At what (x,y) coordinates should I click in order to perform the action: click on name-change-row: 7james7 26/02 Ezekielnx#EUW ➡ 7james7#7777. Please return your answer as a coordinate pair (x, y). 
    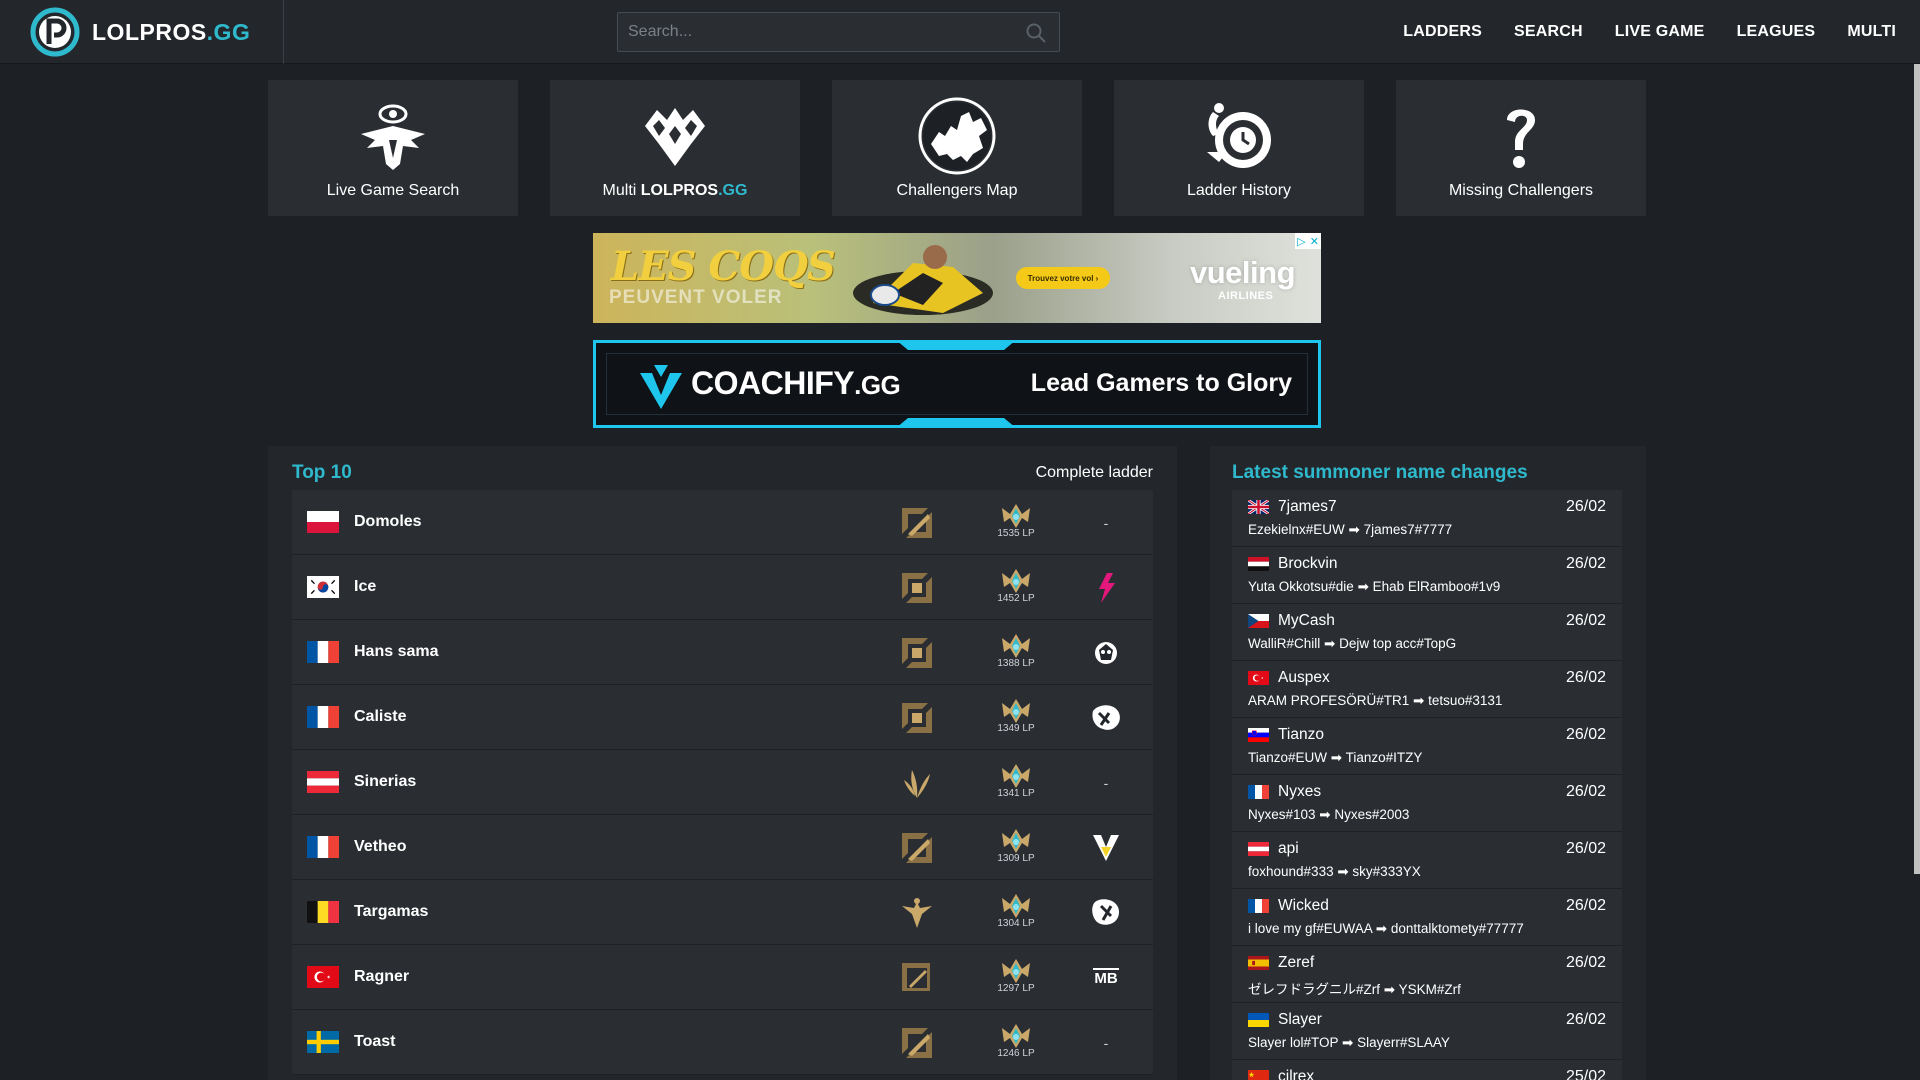
    Looking at the image, I should click on (1427, 518).